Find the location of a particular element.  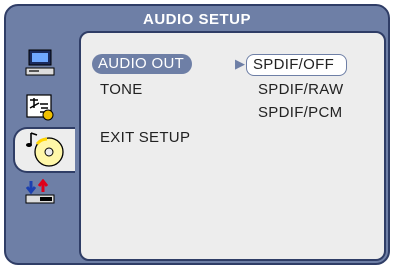

language-icon is located at coordinates (40, 107).